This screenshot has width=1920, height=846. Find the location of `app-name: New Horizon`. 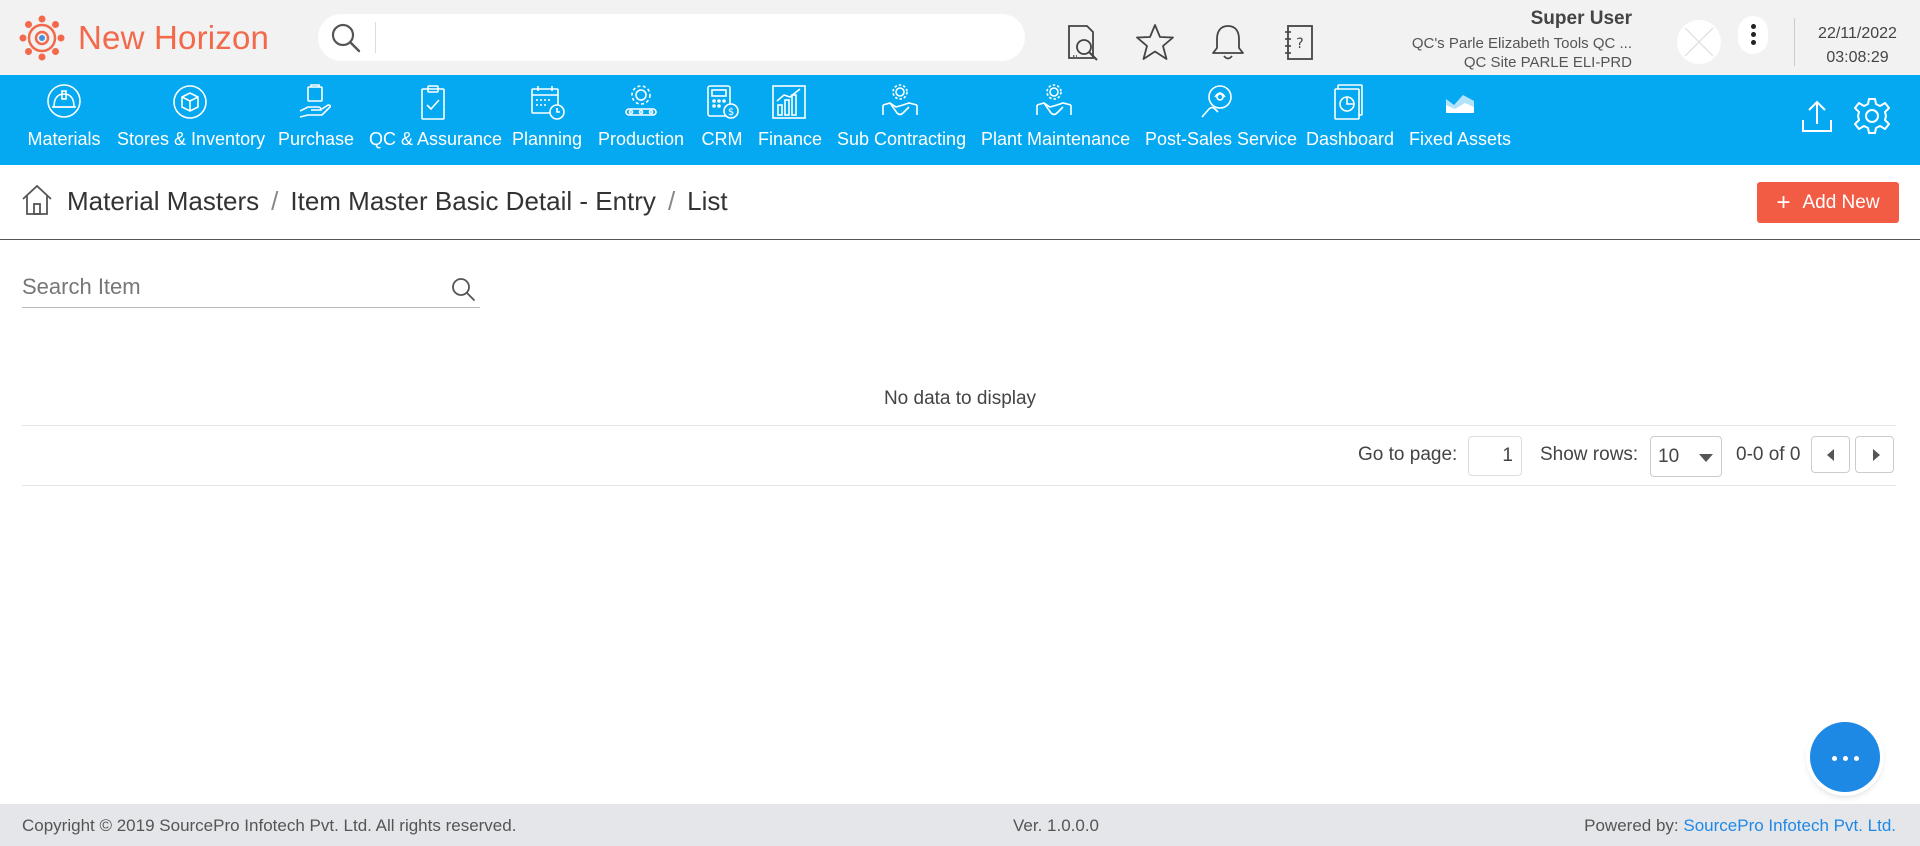

app-name: New Horizon is located at coordinates (174, 37).